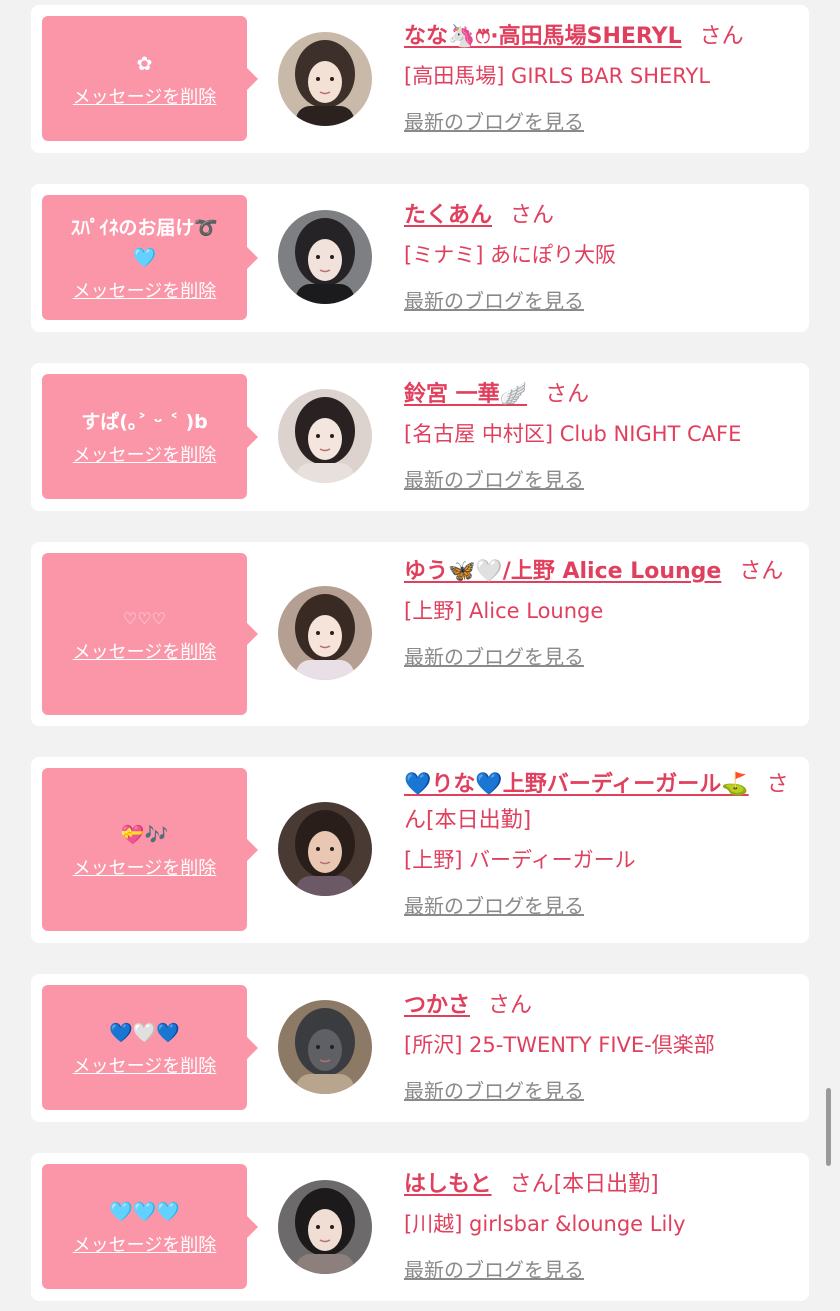 This screenshot has height=1311, width=840. I want to click on message-bubble: 💝🎶 メッセージを削除, so click(150, 849).